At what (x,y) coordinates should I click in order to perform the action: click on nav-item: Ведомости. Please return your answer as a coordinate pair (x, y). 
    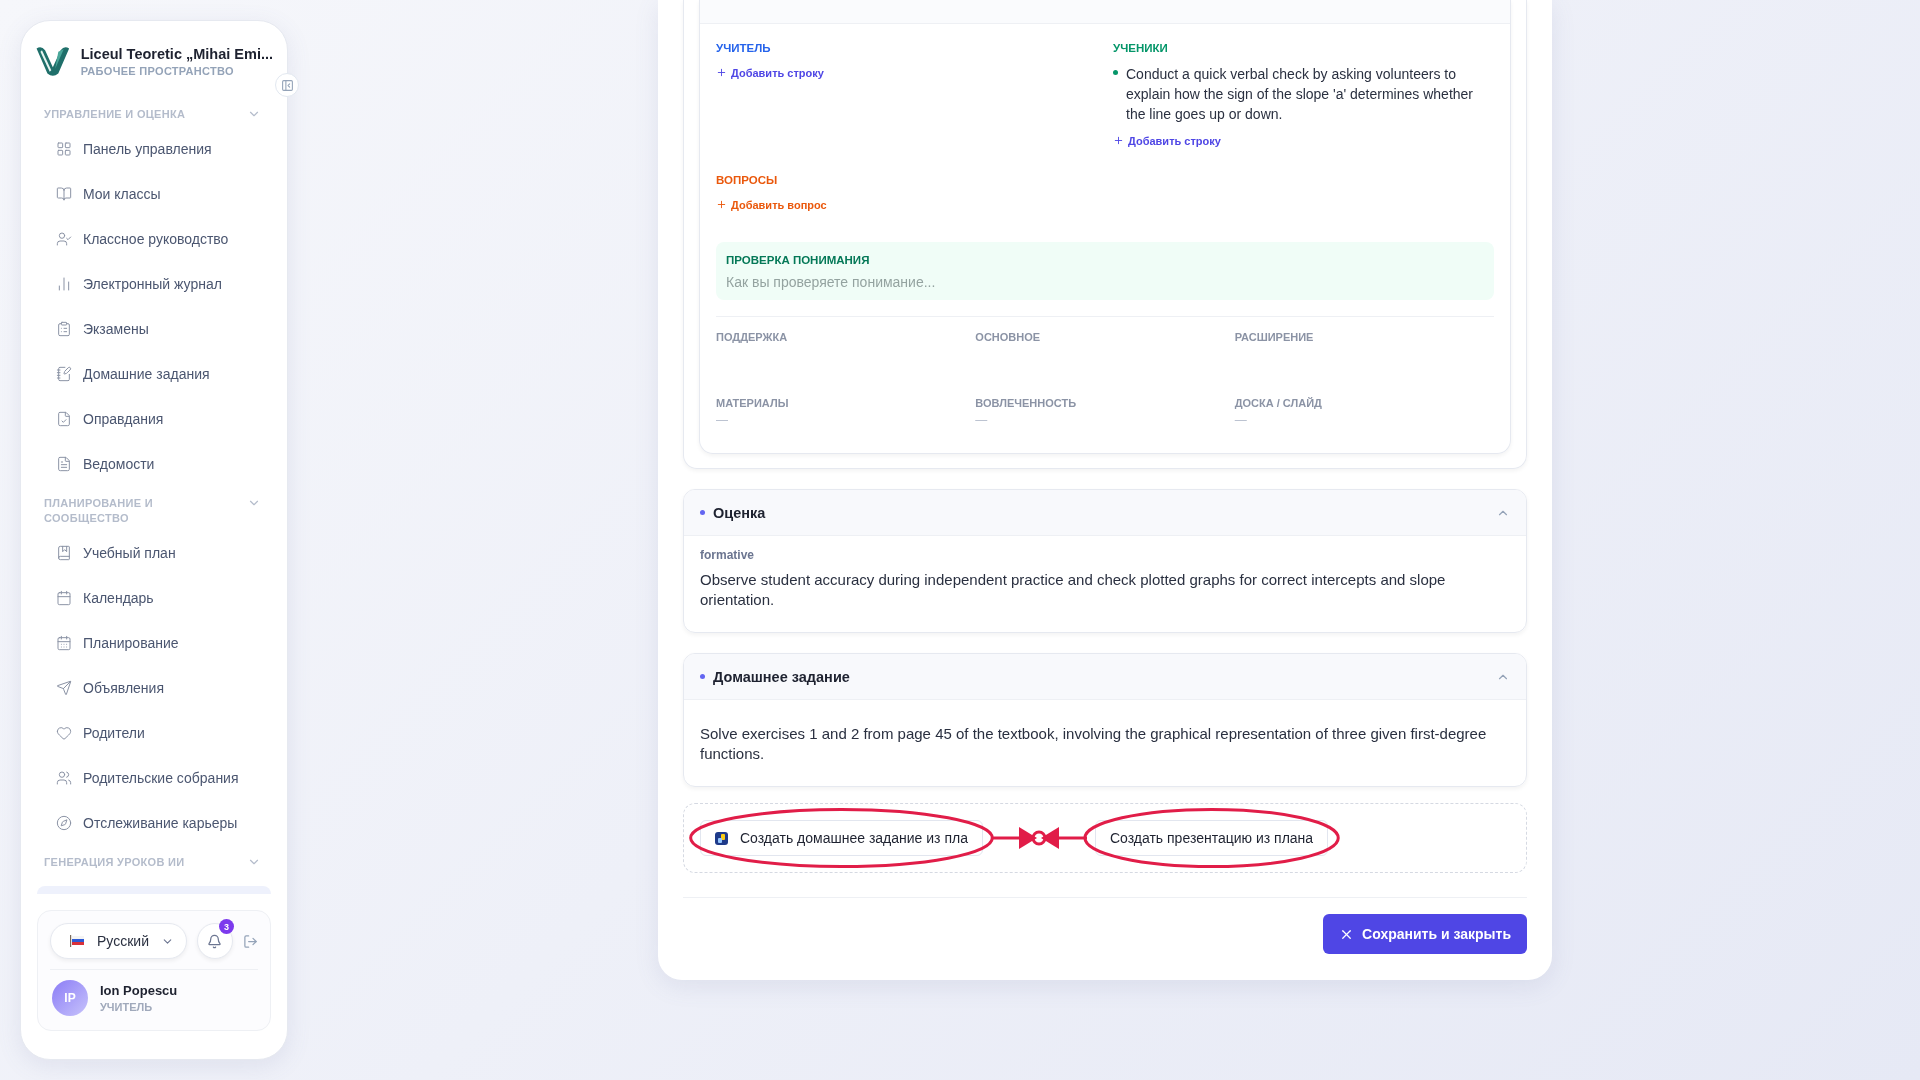
    Looking at the image, I should click on (154, 463).